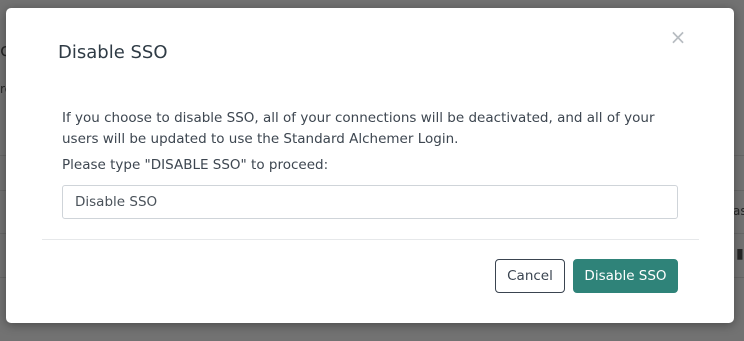  What do you see at coordinates (625, 276) in the screenshot?
I see `disable-sso-button: Disable SSO` at bounding box center [625, 276].